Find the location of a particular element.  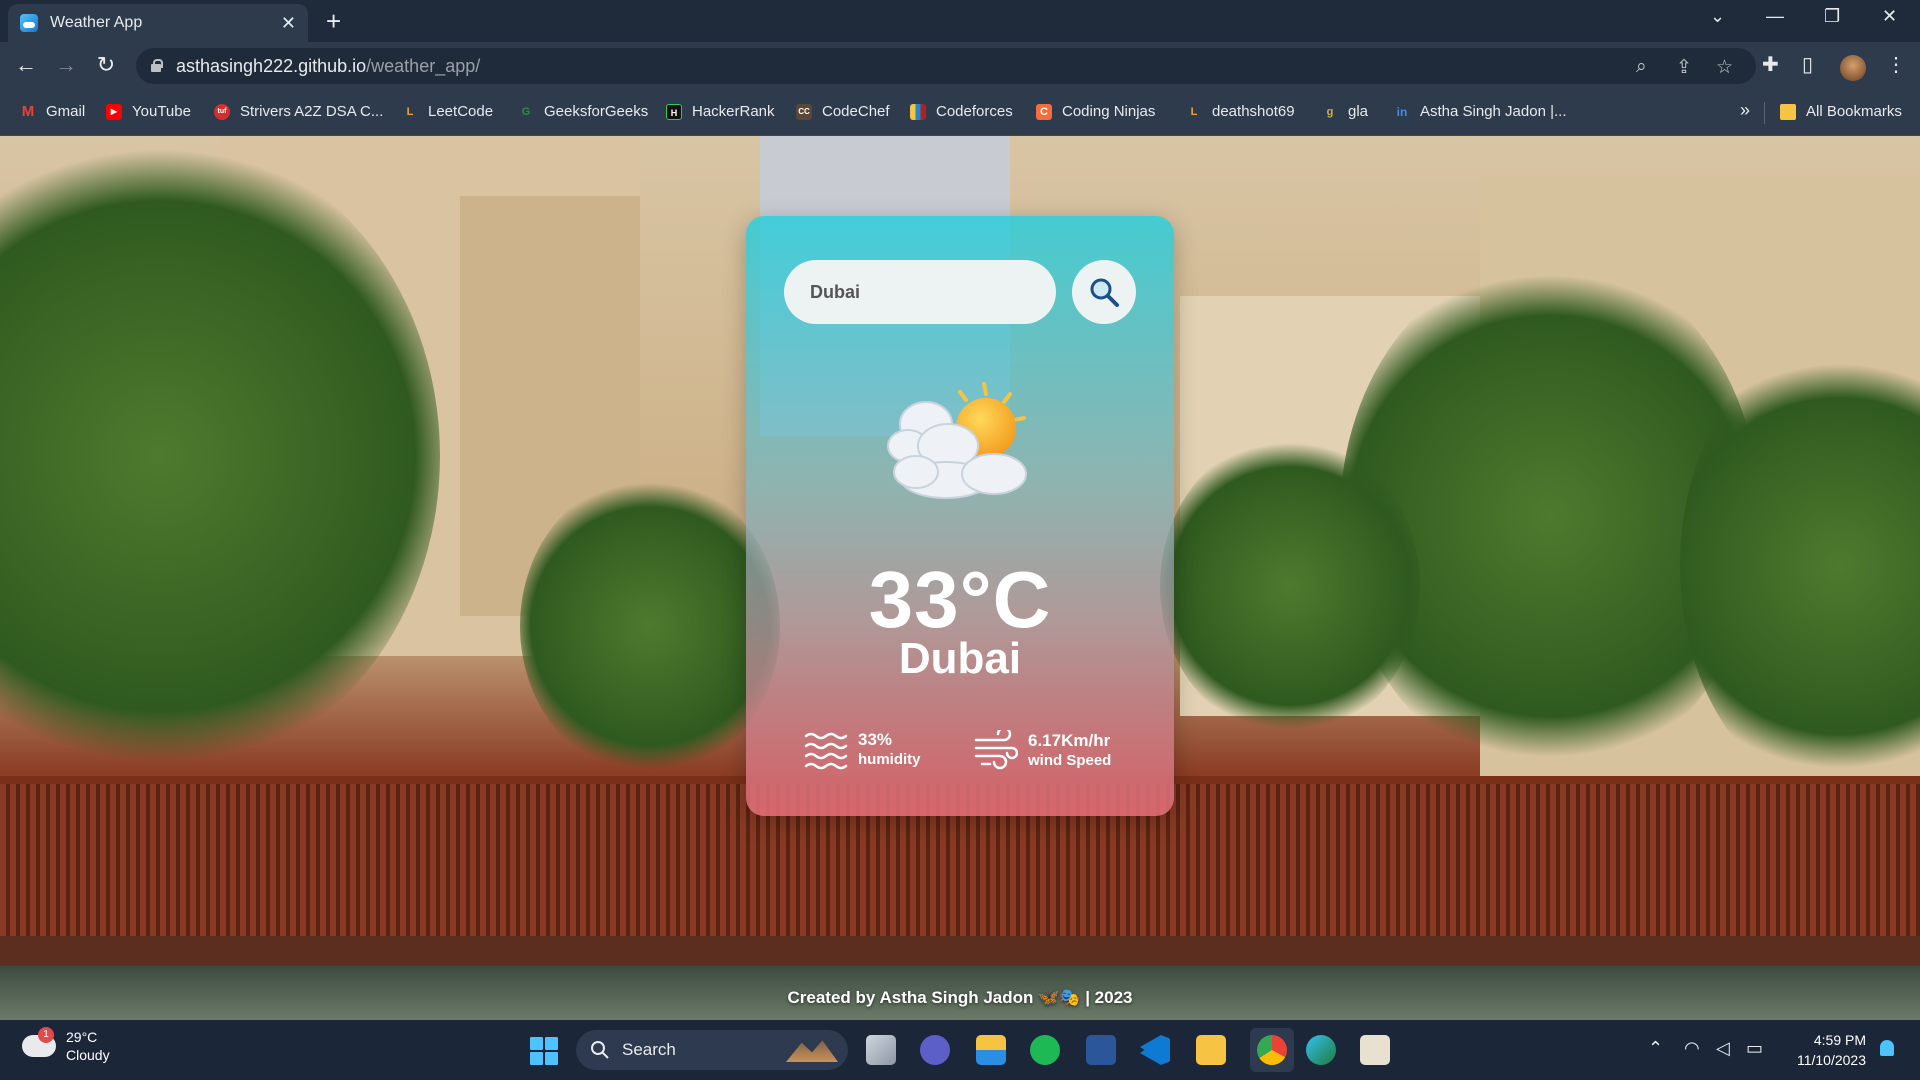

bookmark-codingninjas: C Coding Ninjas is located at coordinates (1095, 111).